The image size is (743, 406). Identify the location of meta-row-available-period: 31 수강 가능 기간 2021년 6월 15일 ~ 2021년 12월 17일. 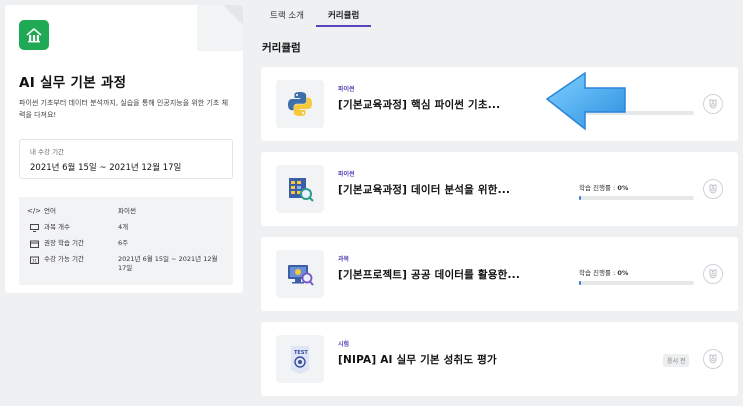
(126, 264).